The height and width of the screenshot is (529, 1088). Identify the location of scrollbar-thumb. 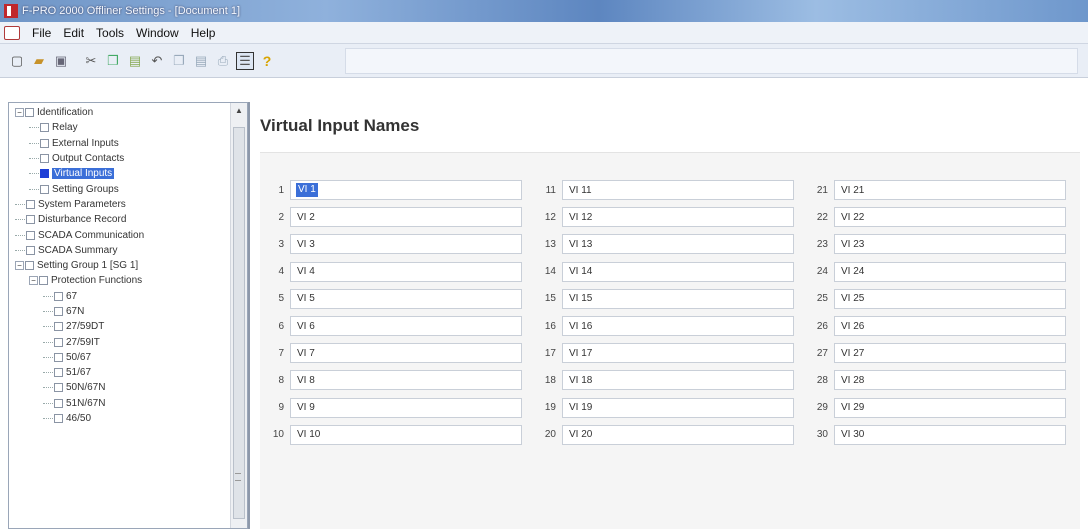
(239, 323).